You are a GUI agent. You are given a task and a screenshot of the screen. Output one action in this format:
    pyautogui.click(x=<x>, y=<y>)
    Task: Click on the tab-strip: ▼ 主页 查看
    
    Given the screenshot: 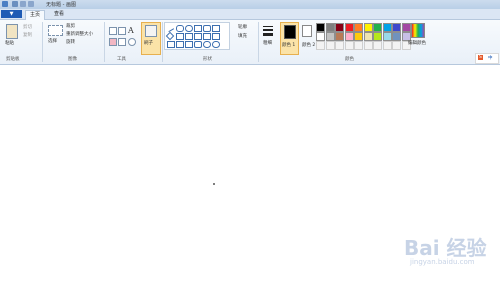 What is the action you would take?
    pyautogui.click(x=250, y=14)
    